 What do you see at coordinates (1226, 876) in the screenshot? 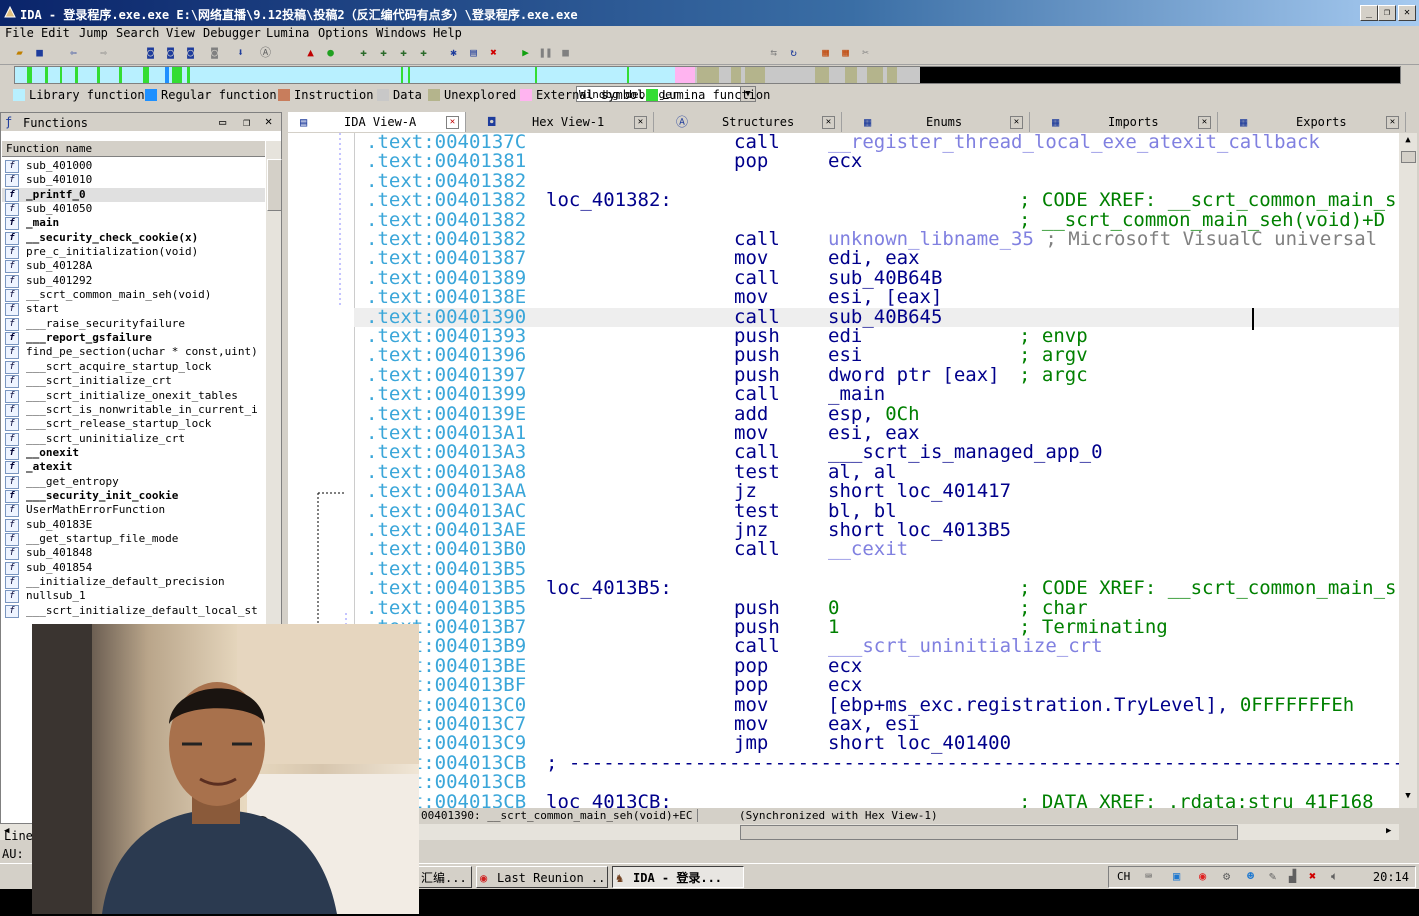
I see `tool-icon: ⚙` at bounding box center [1226, 876].